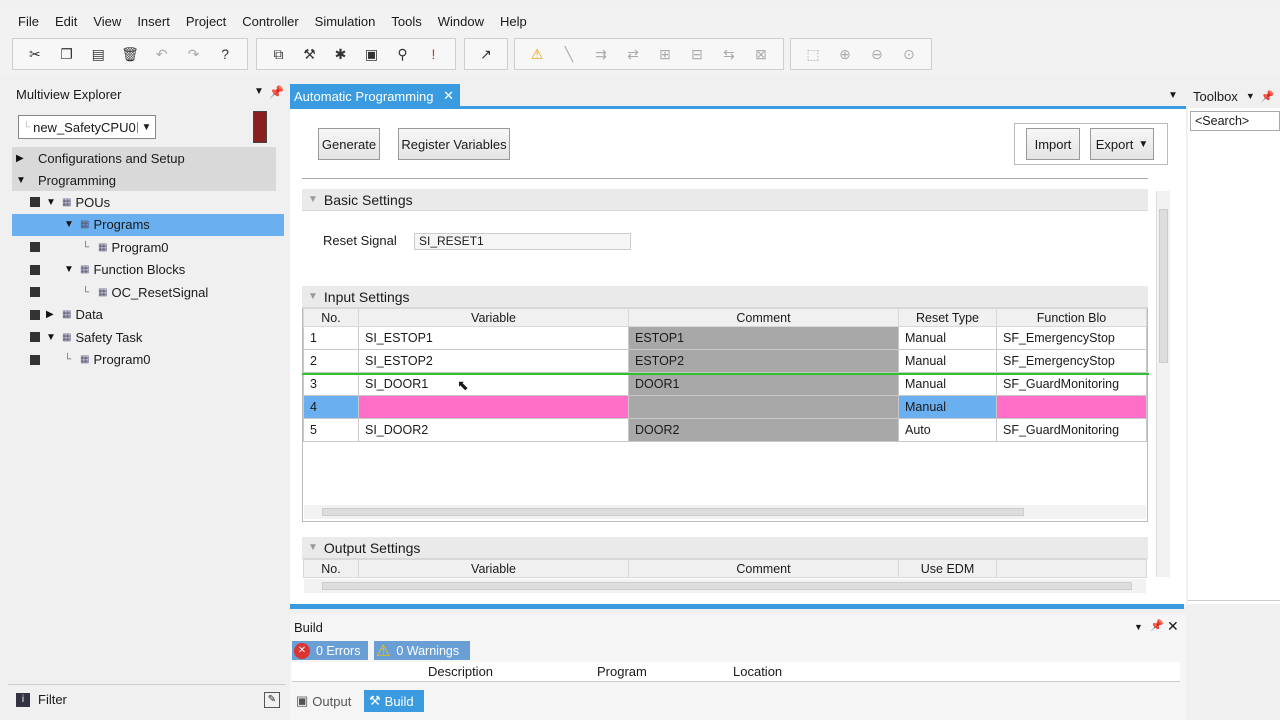 The height and width of the screenshot is (720, 1280). What do you see at coordinates (422, 650) in the screenshot?
I see `warnings-filter-button: ⚠ 0 Warnings` at bounding box center [422, 650].